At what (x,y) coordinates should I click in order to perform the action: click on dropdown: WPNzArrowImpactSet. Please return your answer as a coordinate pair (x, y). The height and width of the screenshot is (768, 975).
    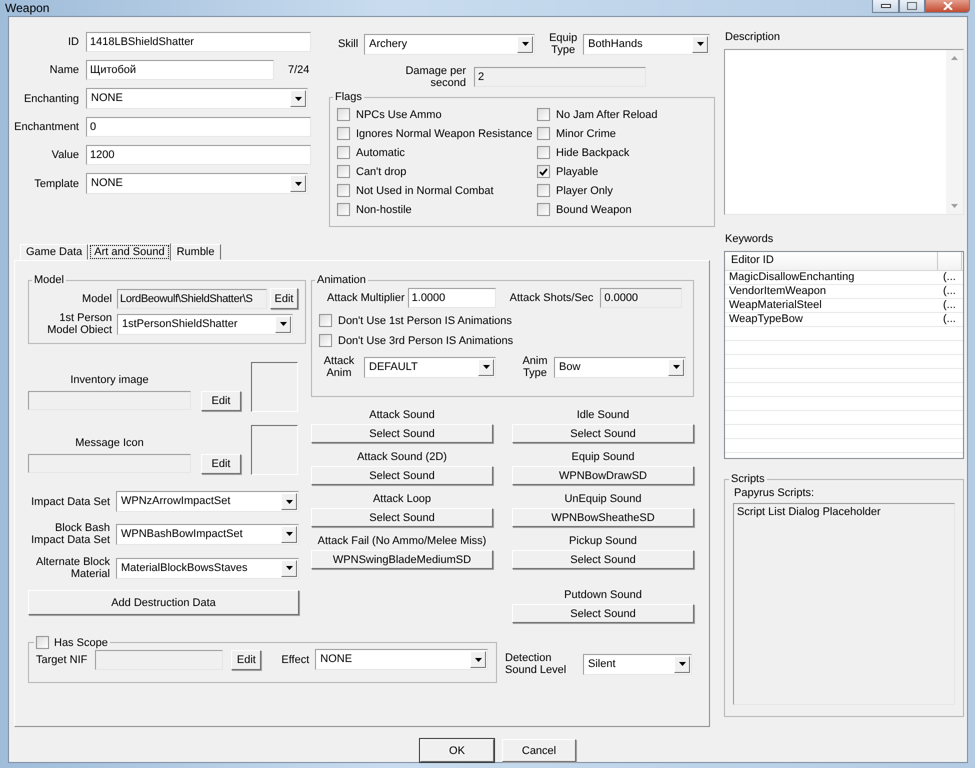
    Looking at the image, I should click on (207, 501).